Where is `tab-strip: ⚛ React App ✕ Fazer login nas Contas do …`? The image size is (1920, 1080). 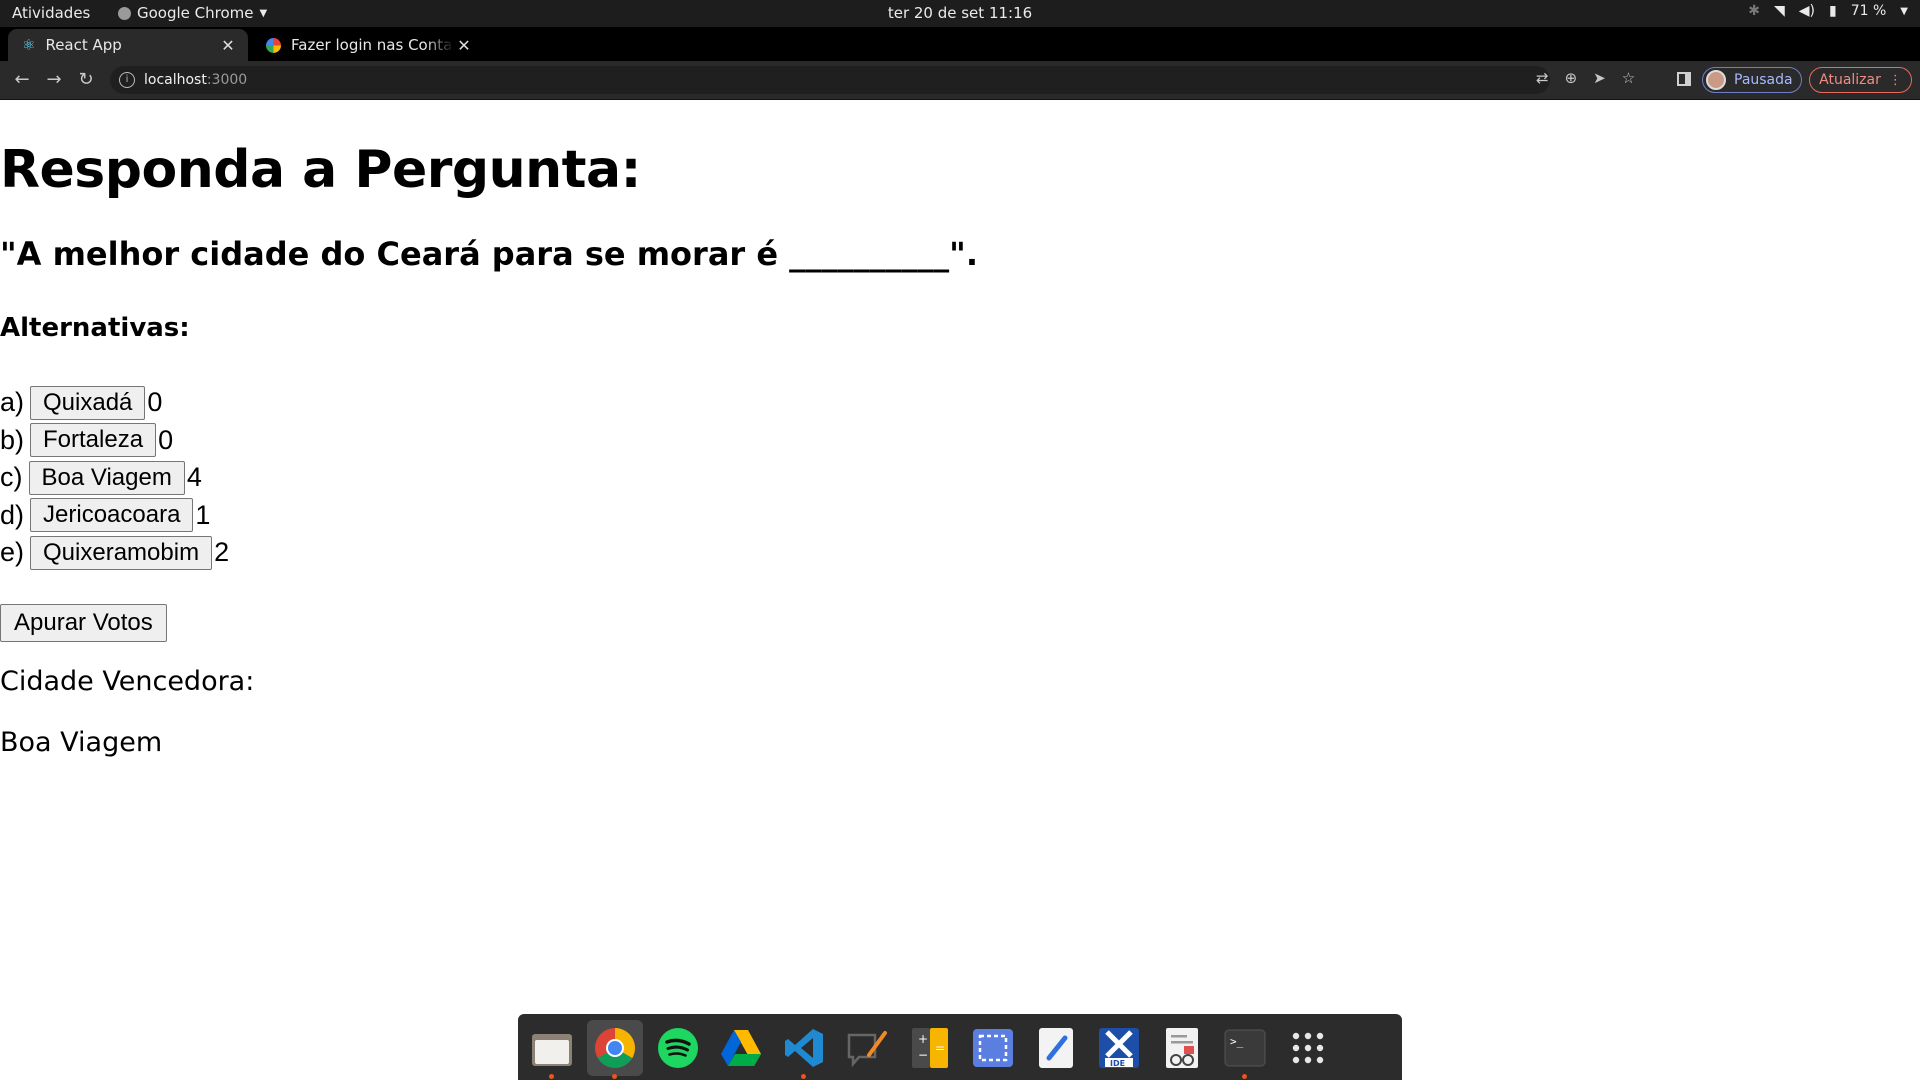
tab-strip: ⚛ React App ✕ Fazer login nas Contas do … is located at coordinates (960, 55).